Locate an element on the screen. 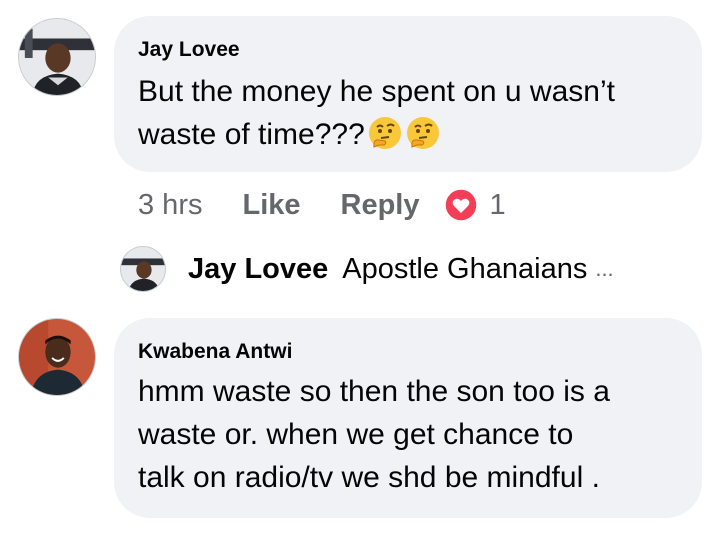 The width and height of the screenshot is (720, 540). comment-text-line: hmm waste so then the son too is a is located at coordinates (374, 391).